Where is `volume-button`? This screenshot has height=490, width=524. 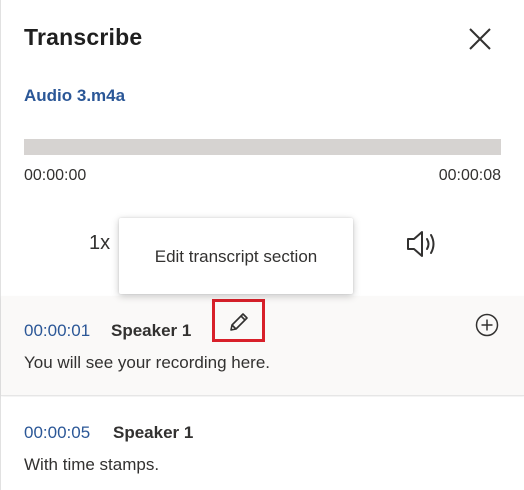
volume-button is located at coordinates (423, 244).